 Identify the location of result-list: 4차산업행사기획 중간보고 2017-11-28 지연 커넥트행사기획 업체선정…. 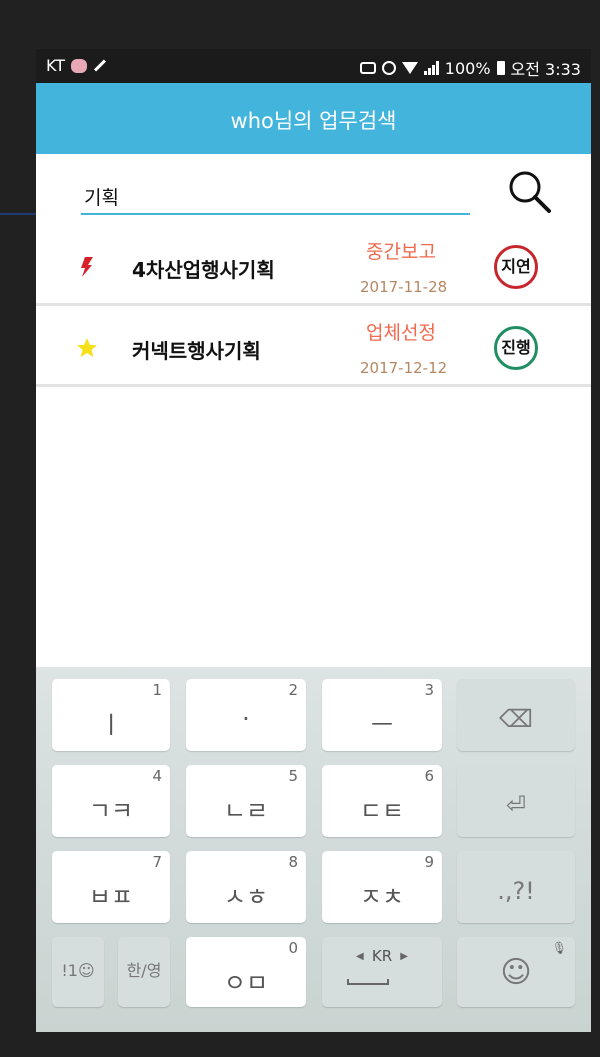
(313, 306).